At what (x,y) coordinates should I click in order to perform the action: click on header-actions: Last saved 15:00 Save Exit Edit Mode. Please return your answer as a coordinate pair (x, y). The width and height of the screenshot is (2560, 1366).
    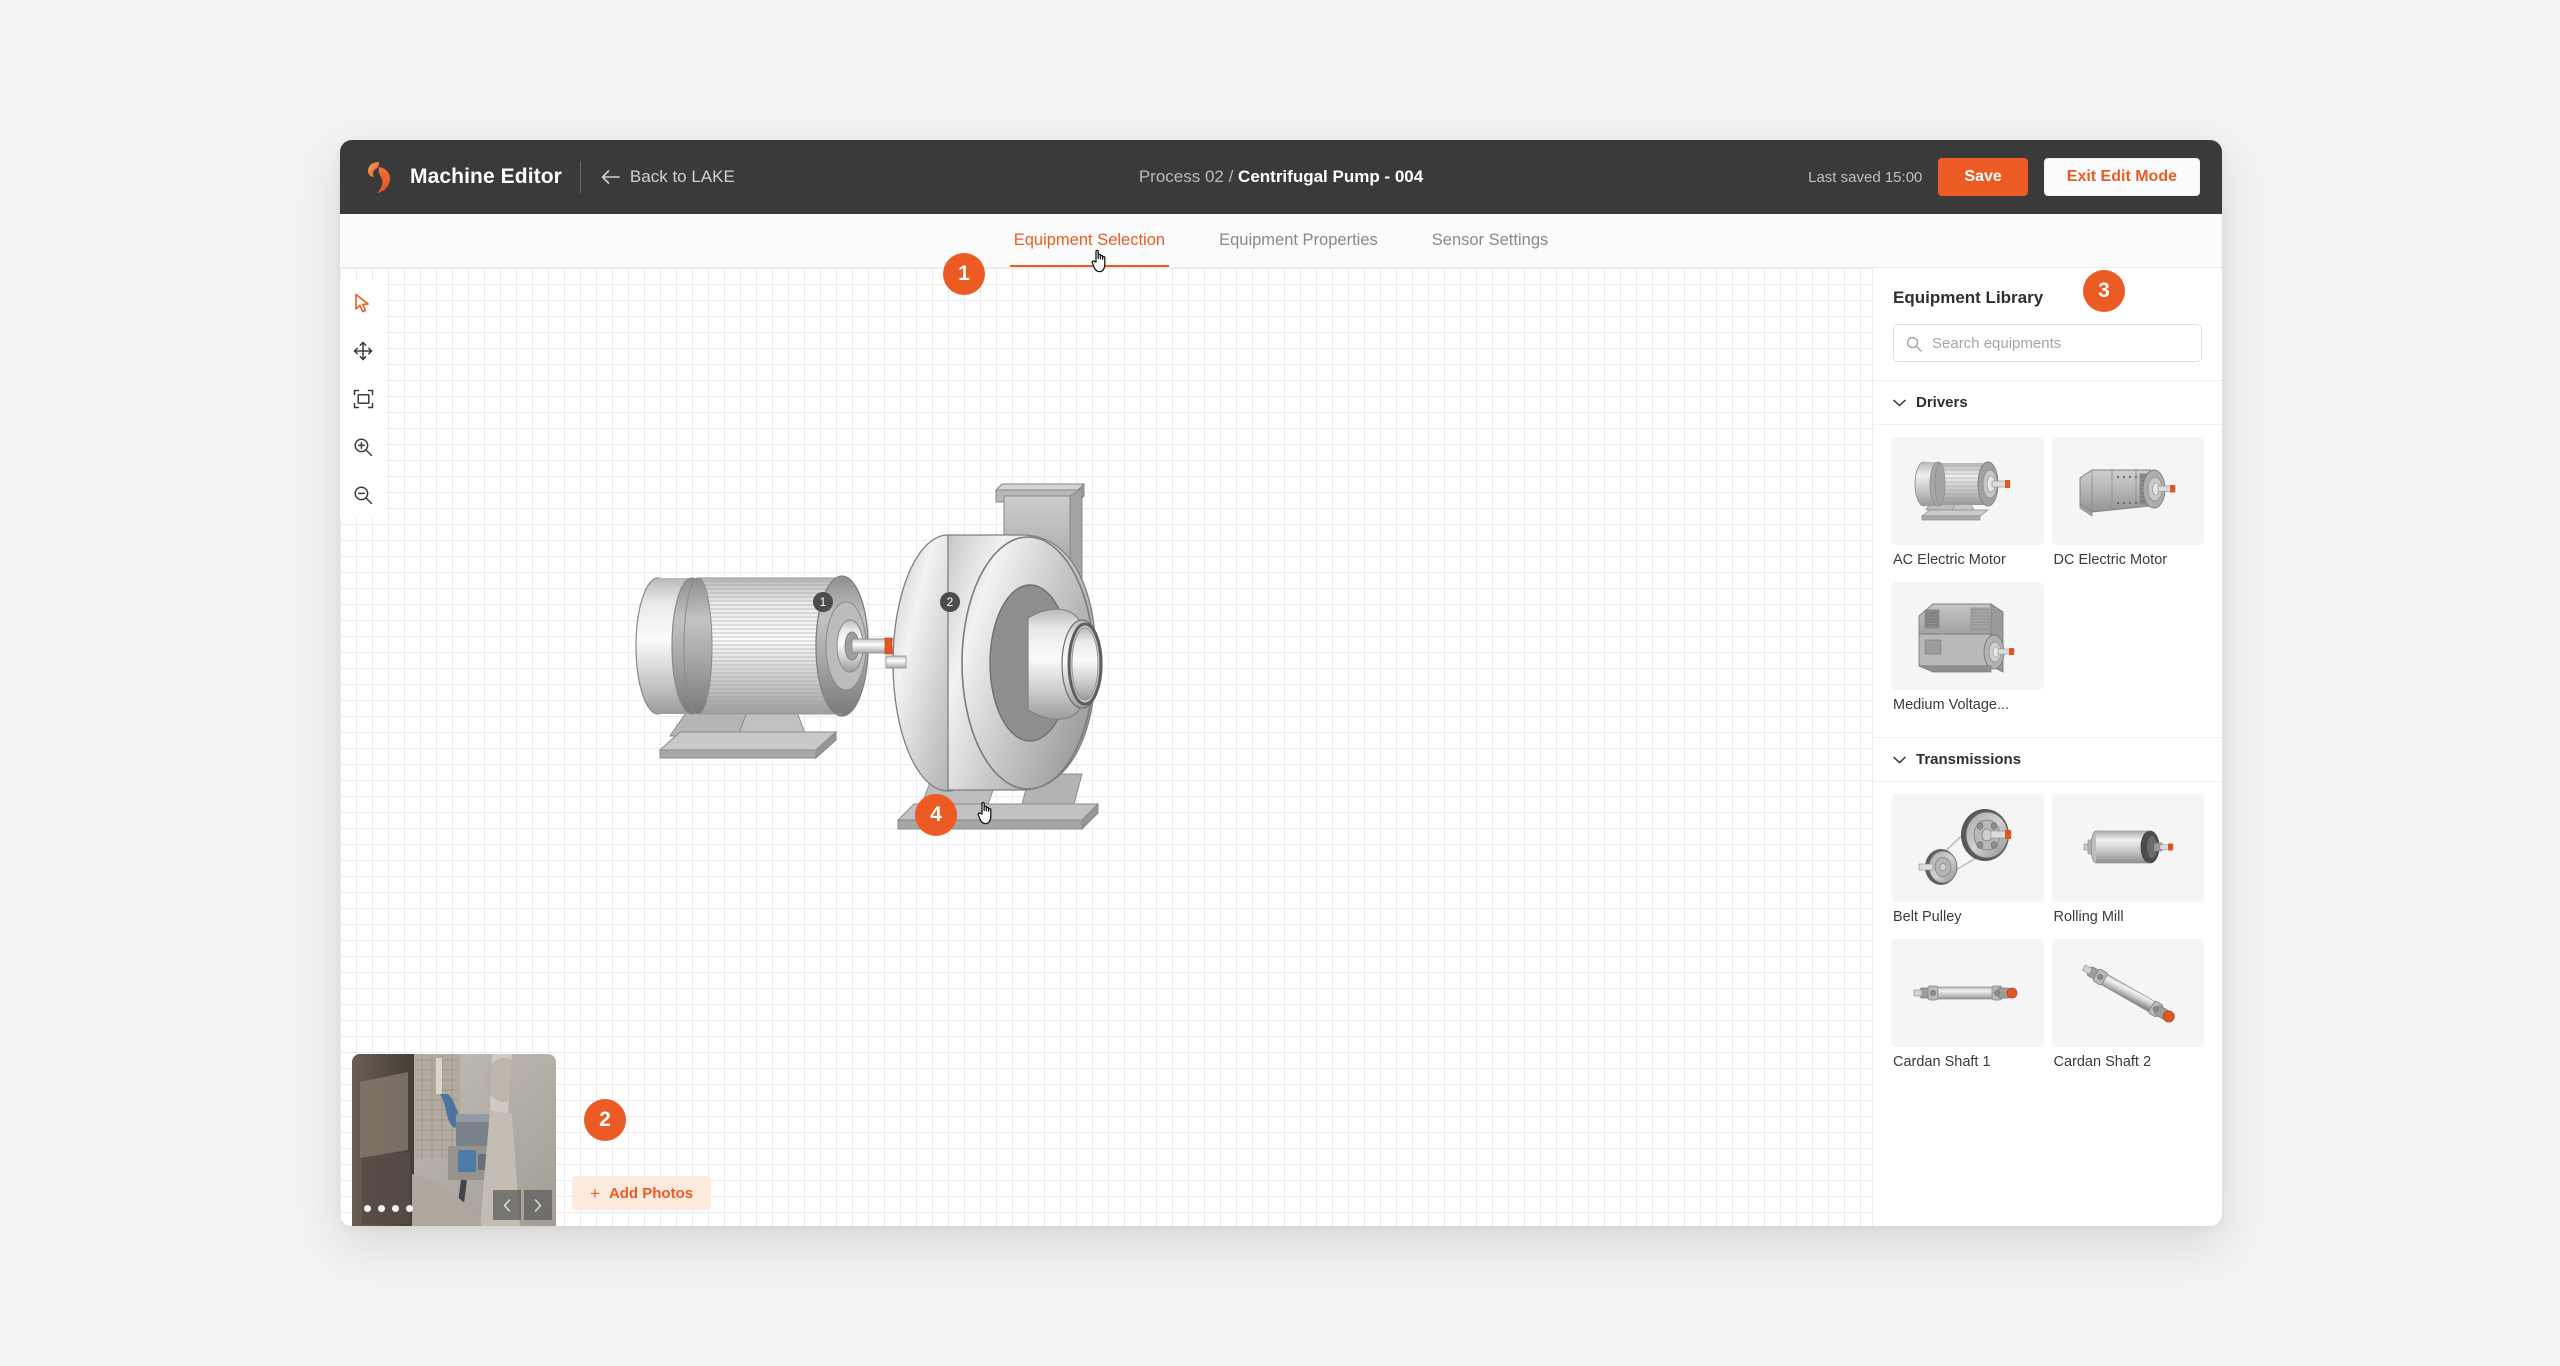
    Looking at the image, I should click on (2004, 177).